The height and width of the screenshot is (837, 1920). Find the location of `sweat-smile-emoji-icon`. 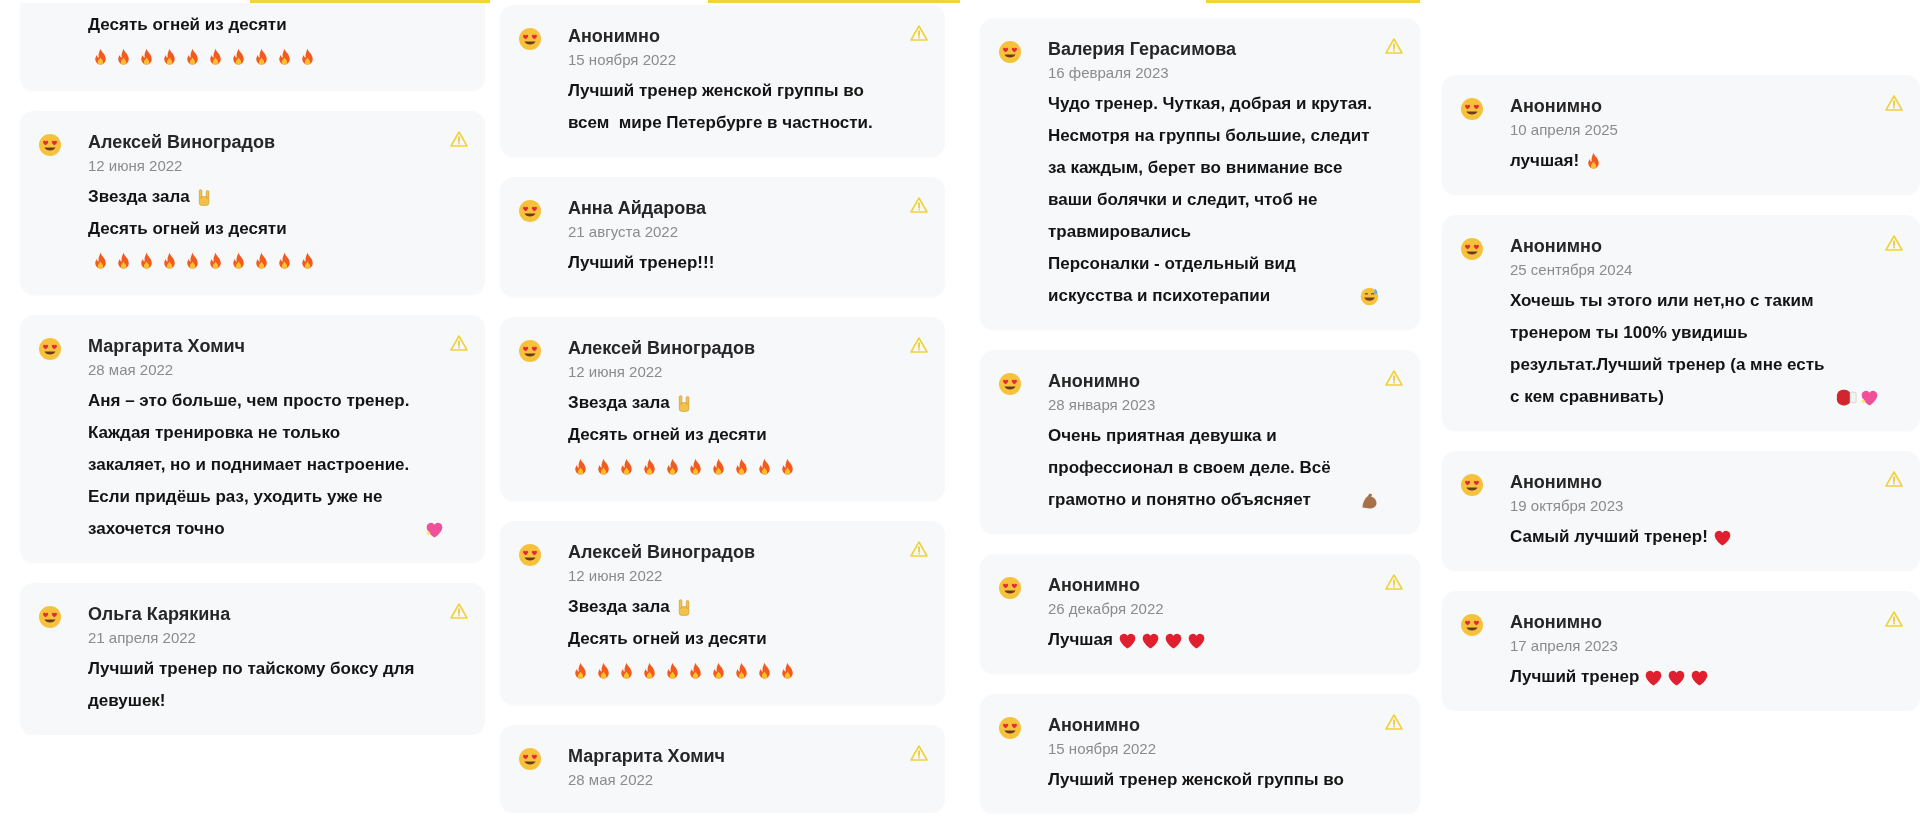

sweat-smile-emoji-icon is located at coordinates (1369, 296).